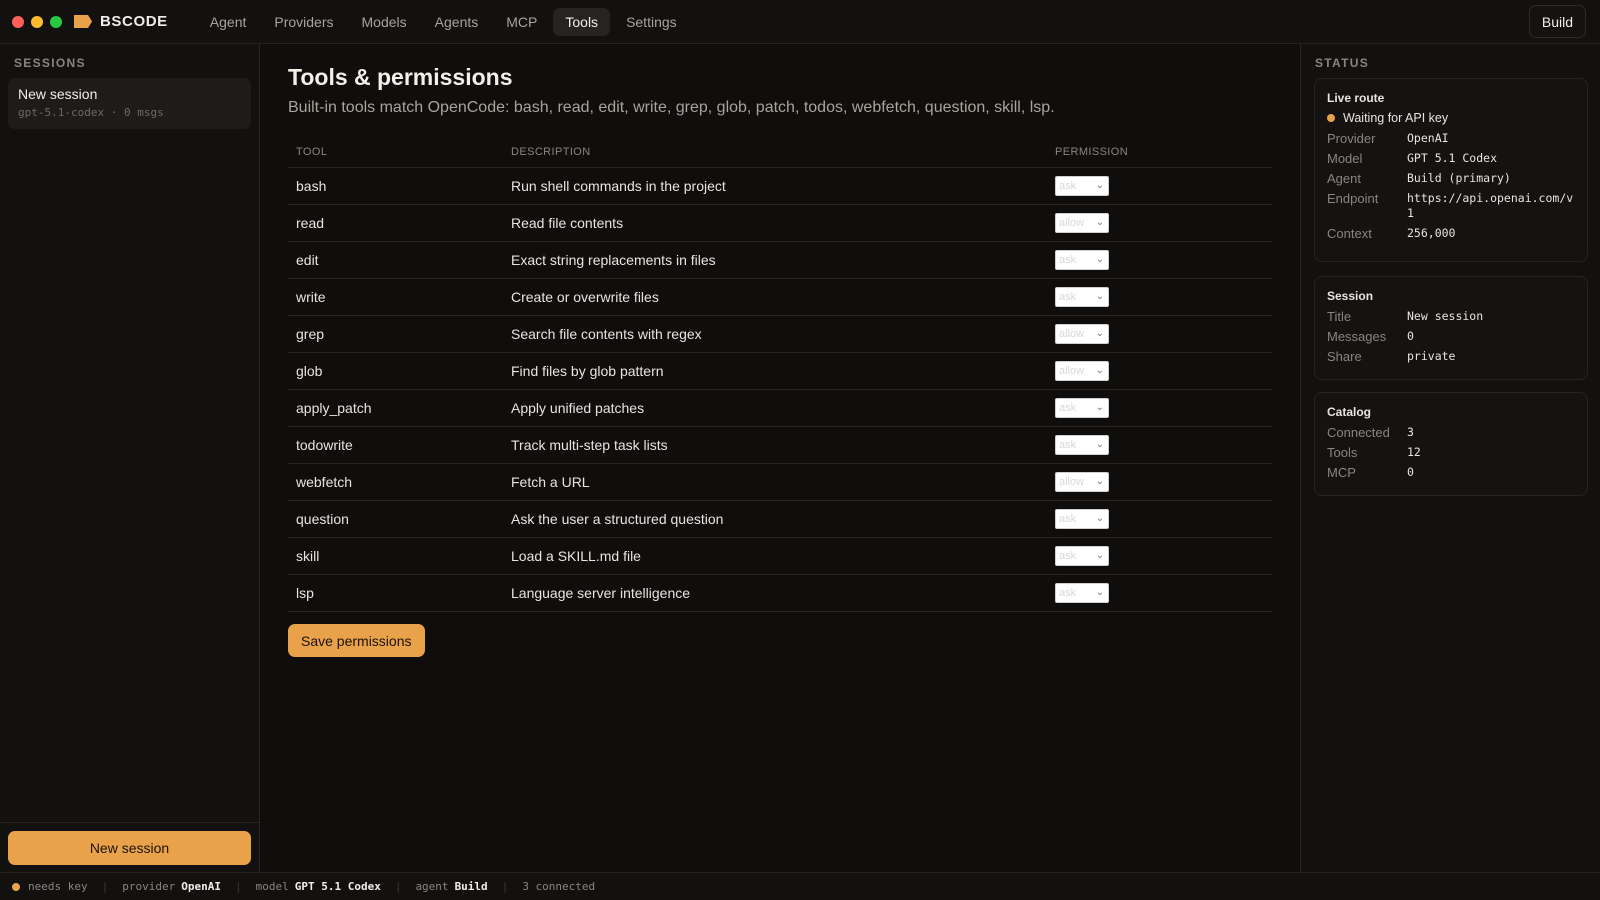 The image size is (1600, 900). What do you see at coordinates (1072, 222) in the screenshot?
I see `permission-value: allow` at bounding box center [1072, 222].